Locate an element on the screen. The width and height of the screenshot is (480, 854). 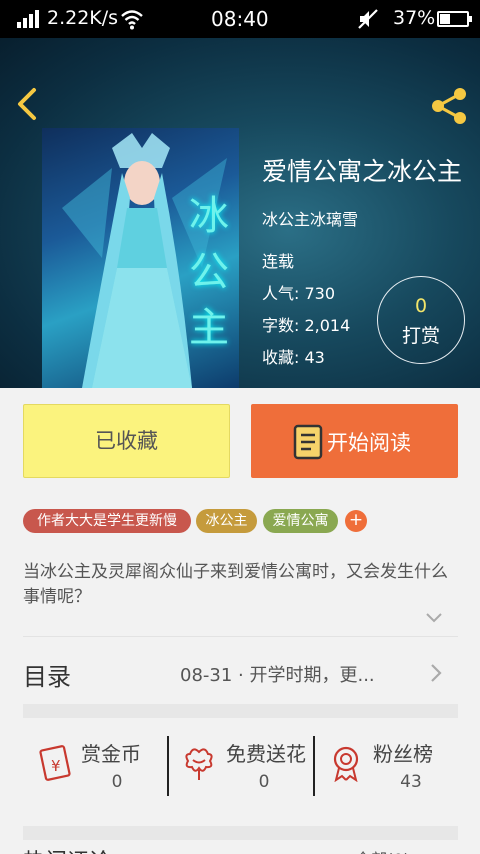
gold-coin-value: 0 is located at coordinates (117, 782).